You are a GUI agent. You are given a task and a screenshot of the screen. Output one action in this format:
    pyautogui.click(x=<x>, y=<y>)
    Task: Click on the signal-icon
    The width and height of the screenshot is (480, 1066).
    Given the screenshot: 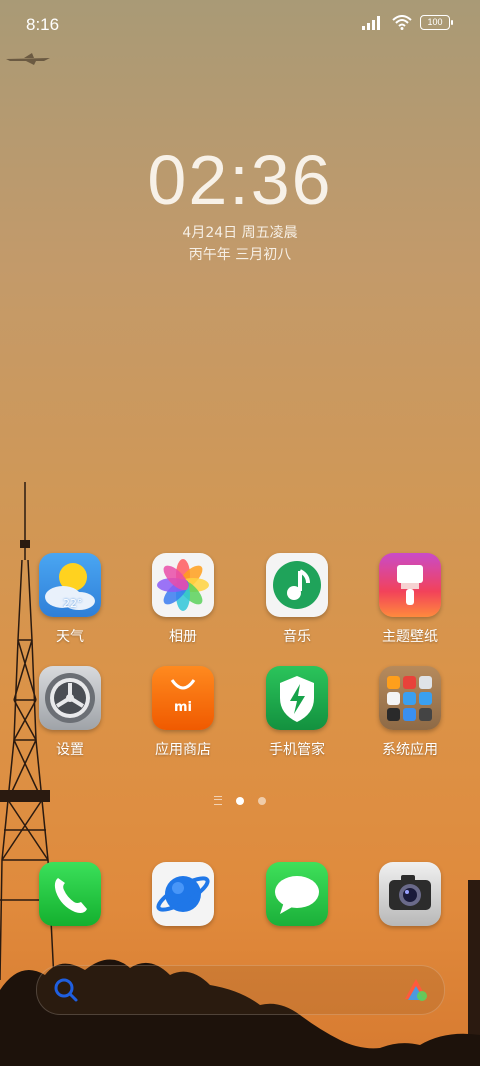 What is the action you would take?
    pyautogui.click(x=371, y=22)
    